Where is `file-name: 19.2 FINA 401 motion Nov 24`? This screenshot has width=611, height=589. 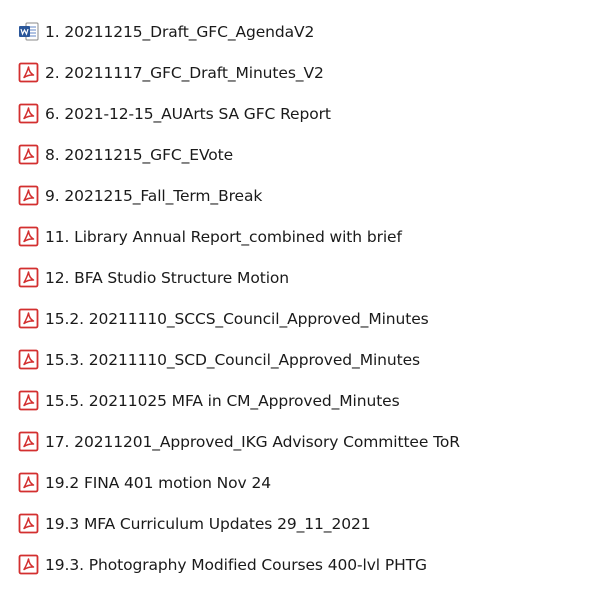 file-name: 19.2 FINA 401 motion Nov 24 is located at coordinates (158, 482).